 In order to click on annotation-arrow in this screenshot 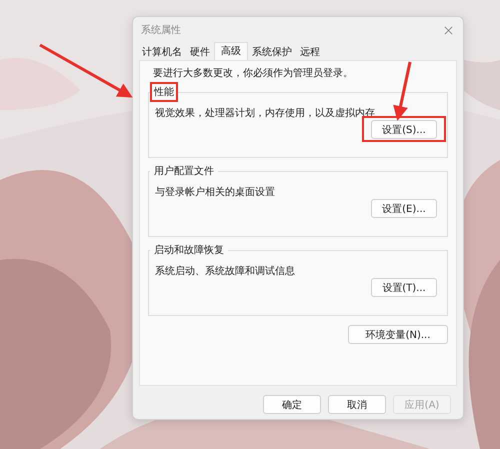, I will do `click(402, 91)`.